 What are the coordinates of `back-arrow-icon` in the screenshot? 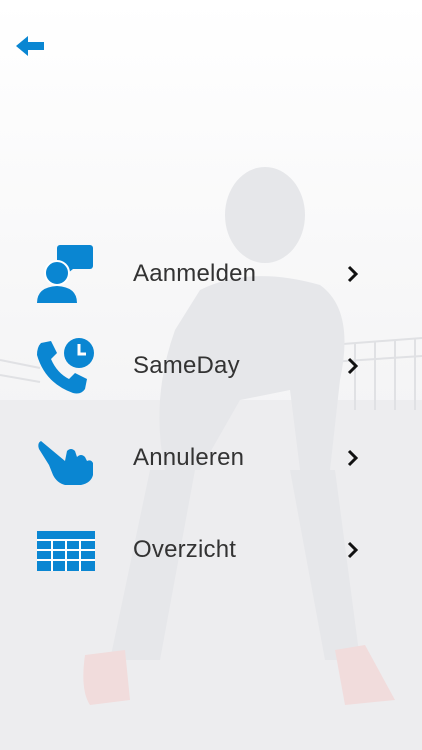 It's located at (30, 46).